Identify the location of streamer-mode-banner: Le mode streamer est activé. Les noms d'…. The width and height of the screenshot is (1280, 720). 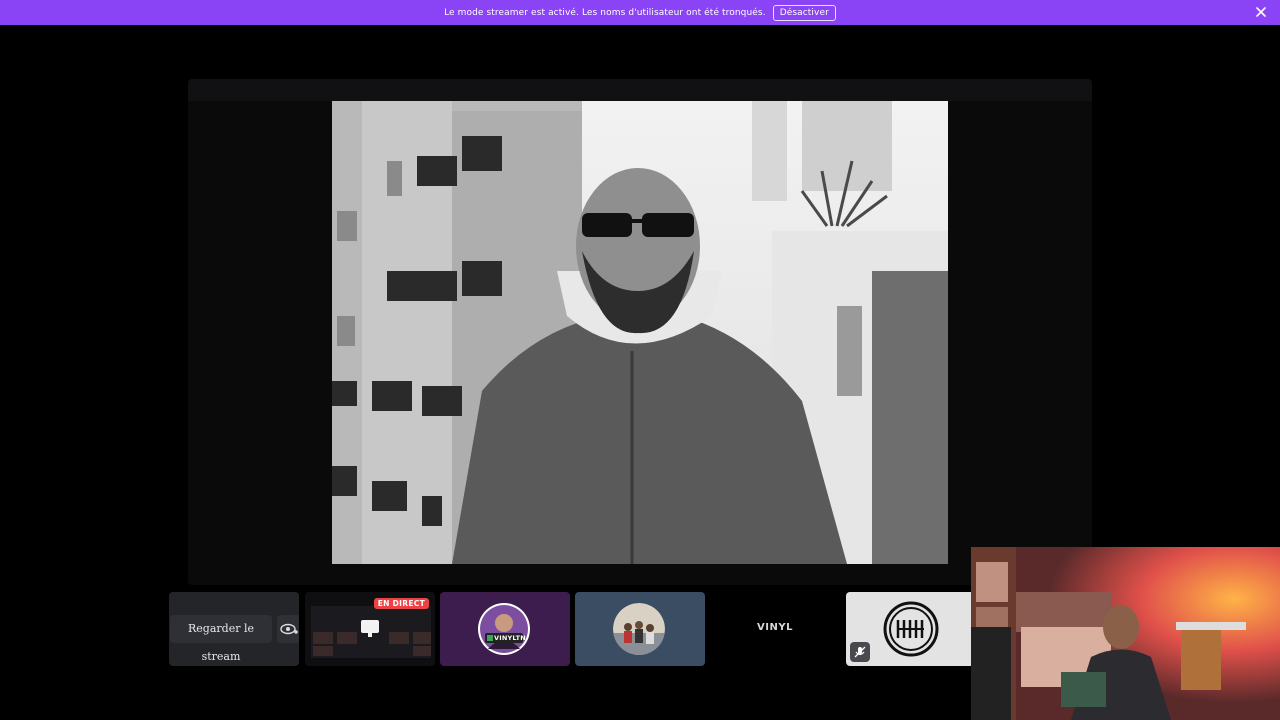
(640, 12).